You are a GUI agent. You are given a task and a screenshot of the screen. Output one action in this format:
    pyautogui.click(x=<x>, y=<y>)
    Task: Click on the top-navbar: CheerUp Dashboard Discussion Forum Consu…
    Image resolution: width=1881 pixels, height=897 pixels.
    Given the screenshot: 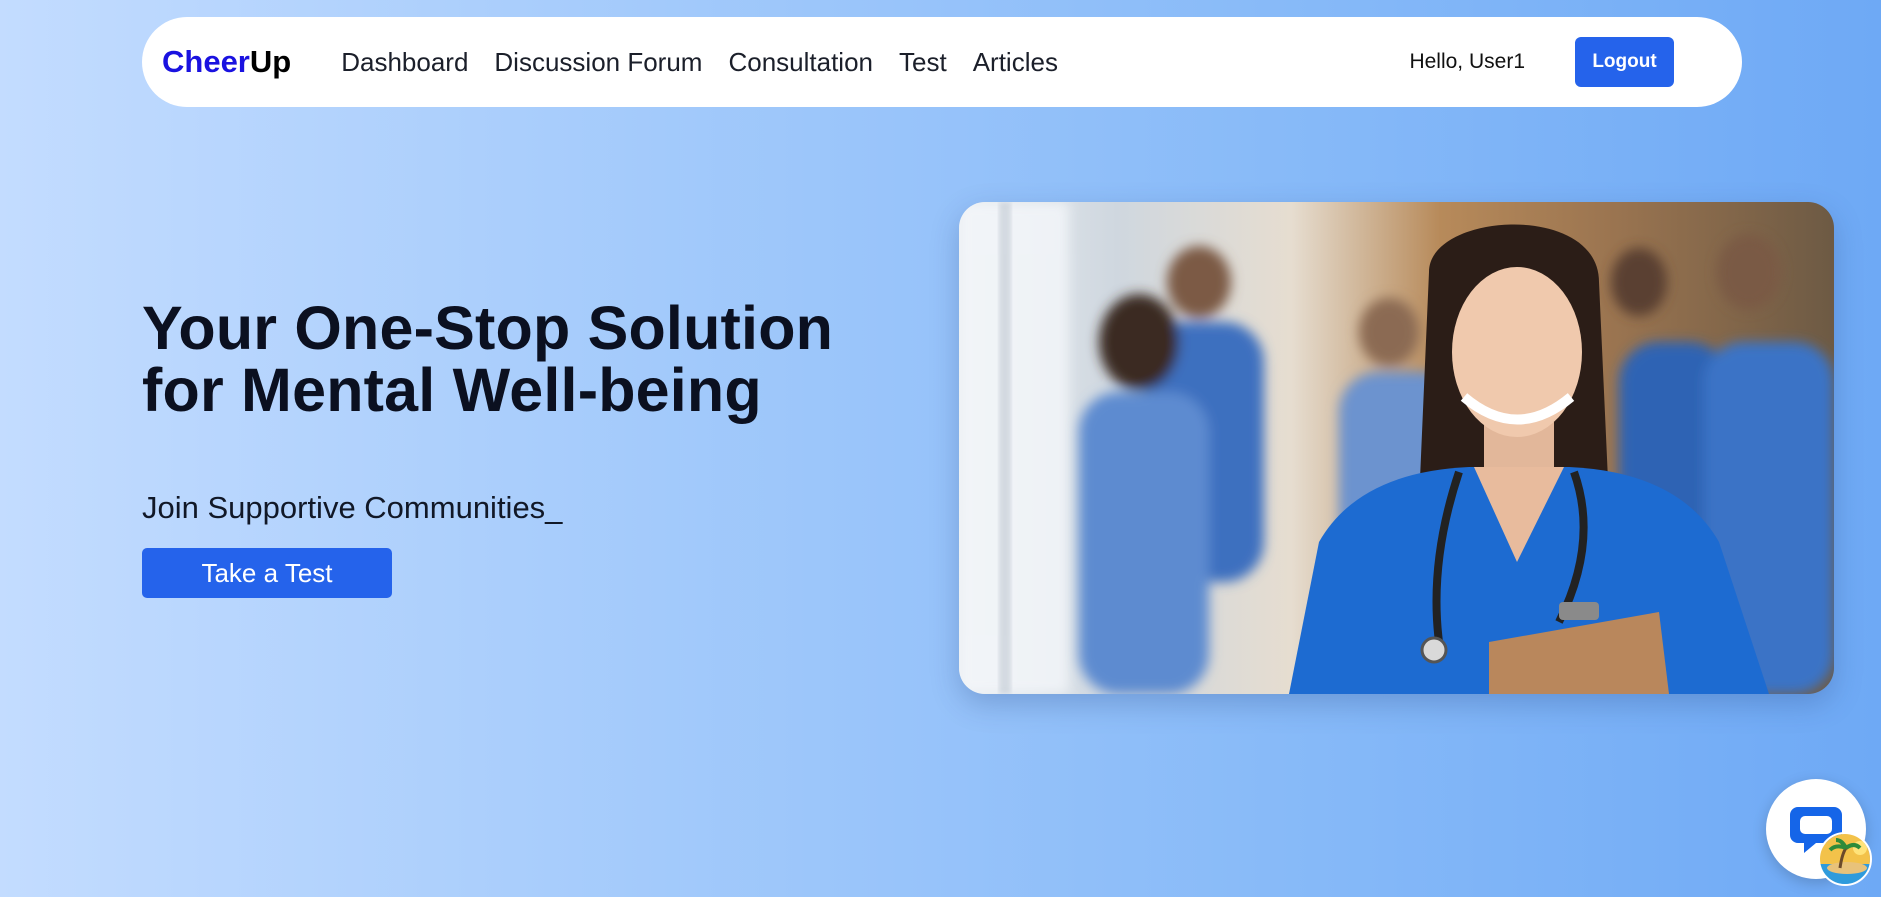 What is the action you would take?
    pyautogui.click(x=942, y=62)
    